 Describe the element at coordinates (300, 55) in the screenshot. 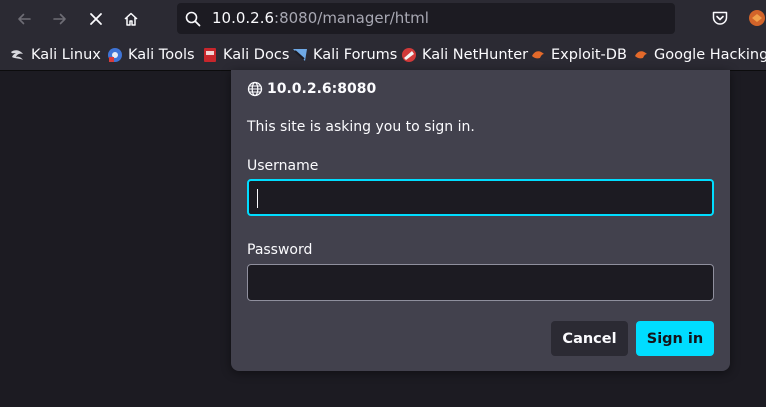

I see `kali-forums-icon` at that location.